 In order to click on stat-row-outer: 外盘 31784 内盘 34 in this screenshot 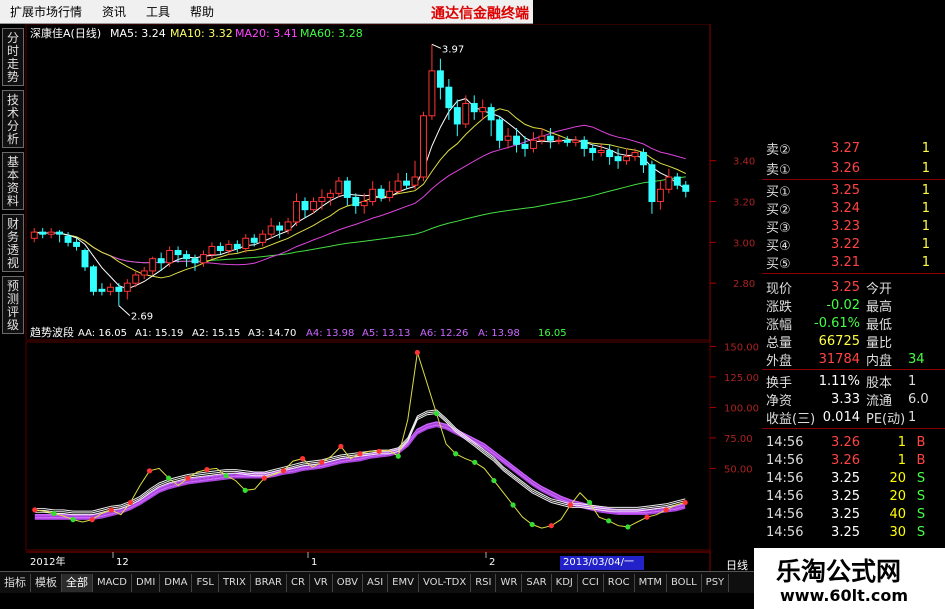, I will do `click(850, 359)`.